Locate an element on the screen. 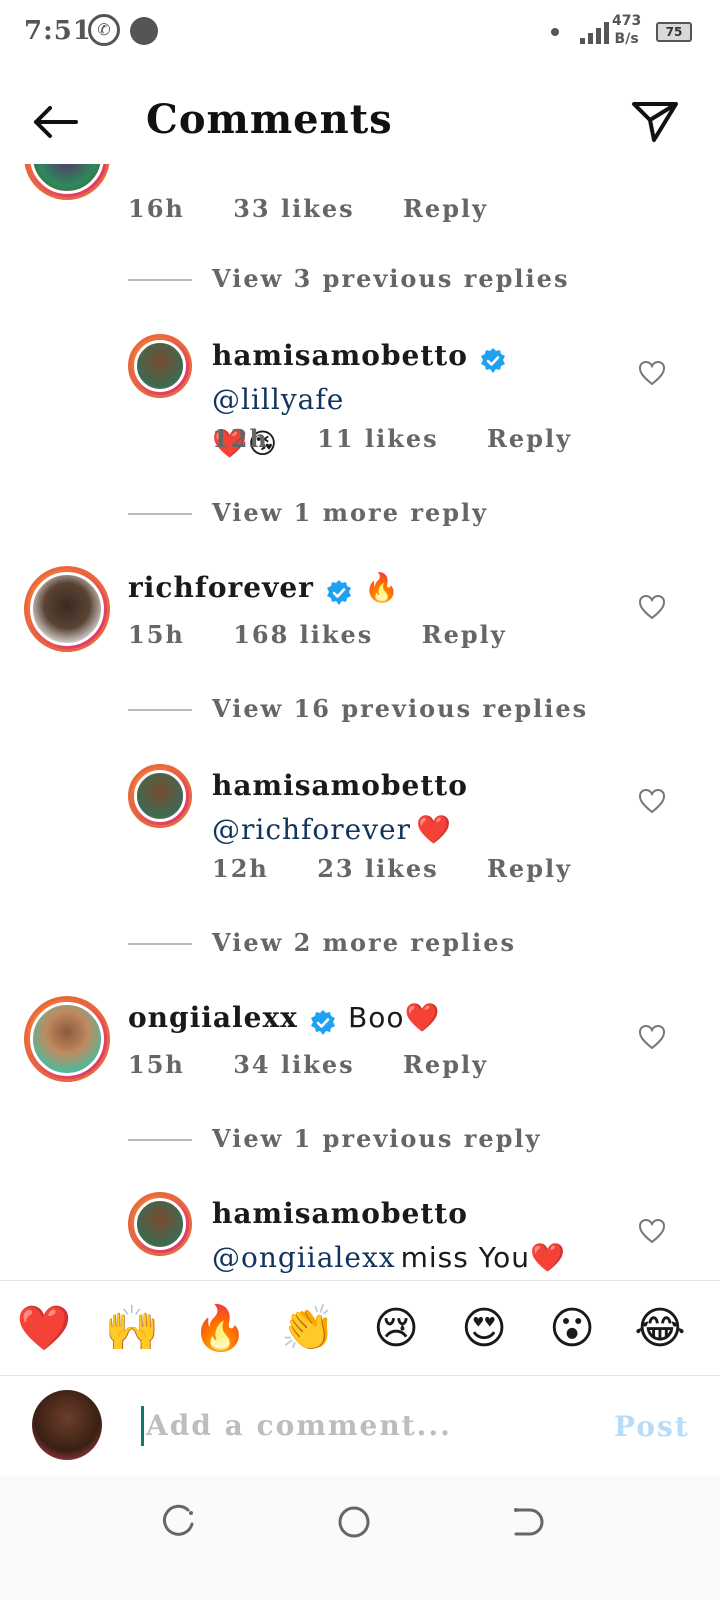 Image resolution: width=720 pixels, height=1600 pixels. text-cursor is located at coordinates (142, 1426).